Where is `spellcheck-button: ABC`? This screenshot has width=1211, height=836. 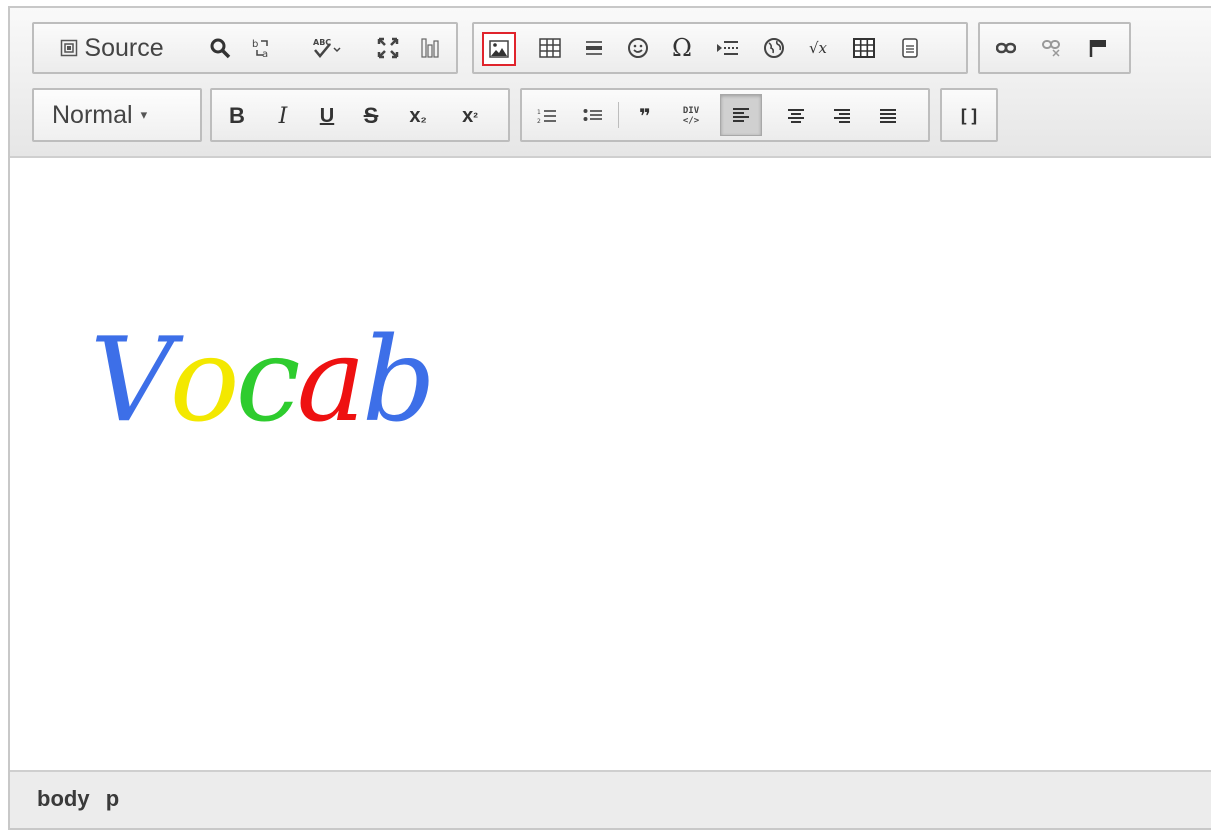
spellcheck-button: ABC is located at coordinates (327, 48).